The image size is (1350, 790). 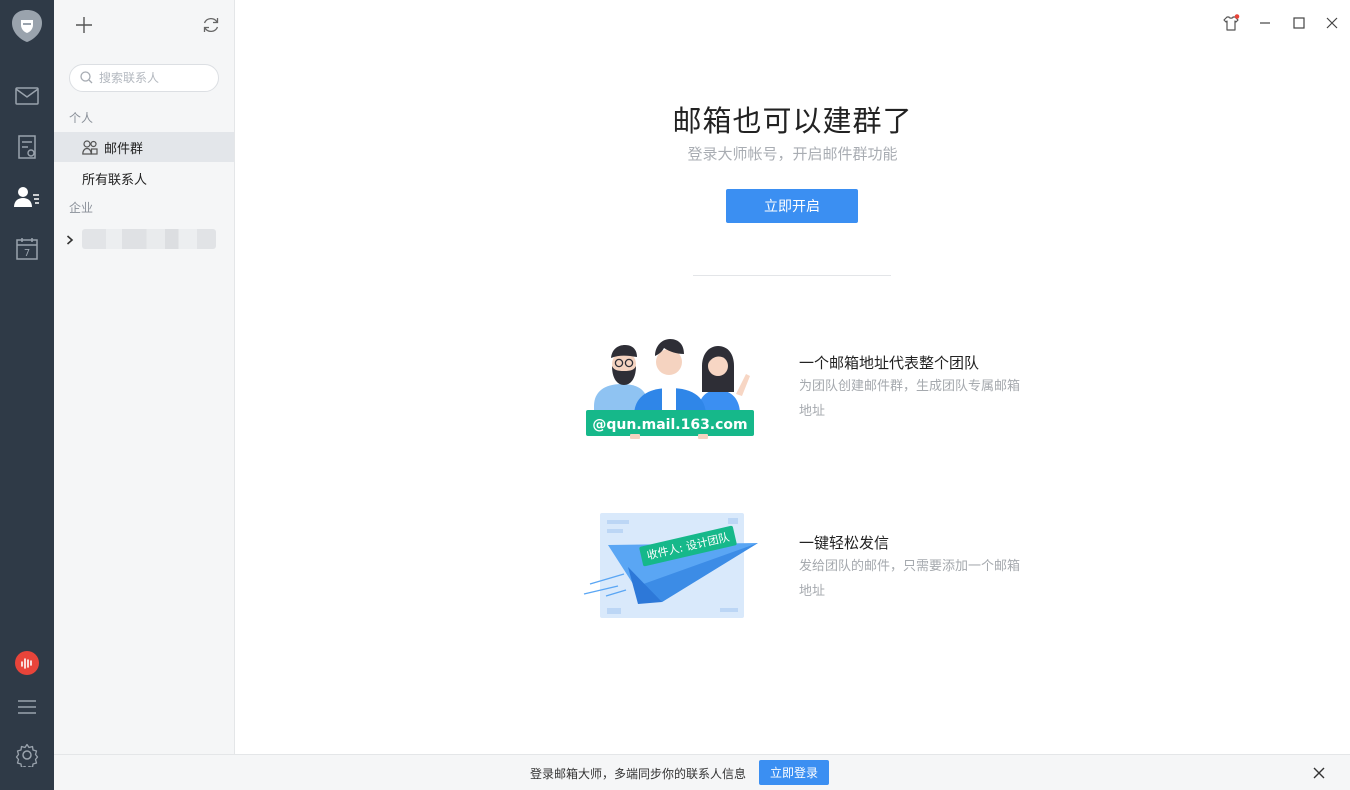 What do you see at coordinates (1319, 773) in the screenshot?
I see `close-icon` at bounding box center [1319, 773].